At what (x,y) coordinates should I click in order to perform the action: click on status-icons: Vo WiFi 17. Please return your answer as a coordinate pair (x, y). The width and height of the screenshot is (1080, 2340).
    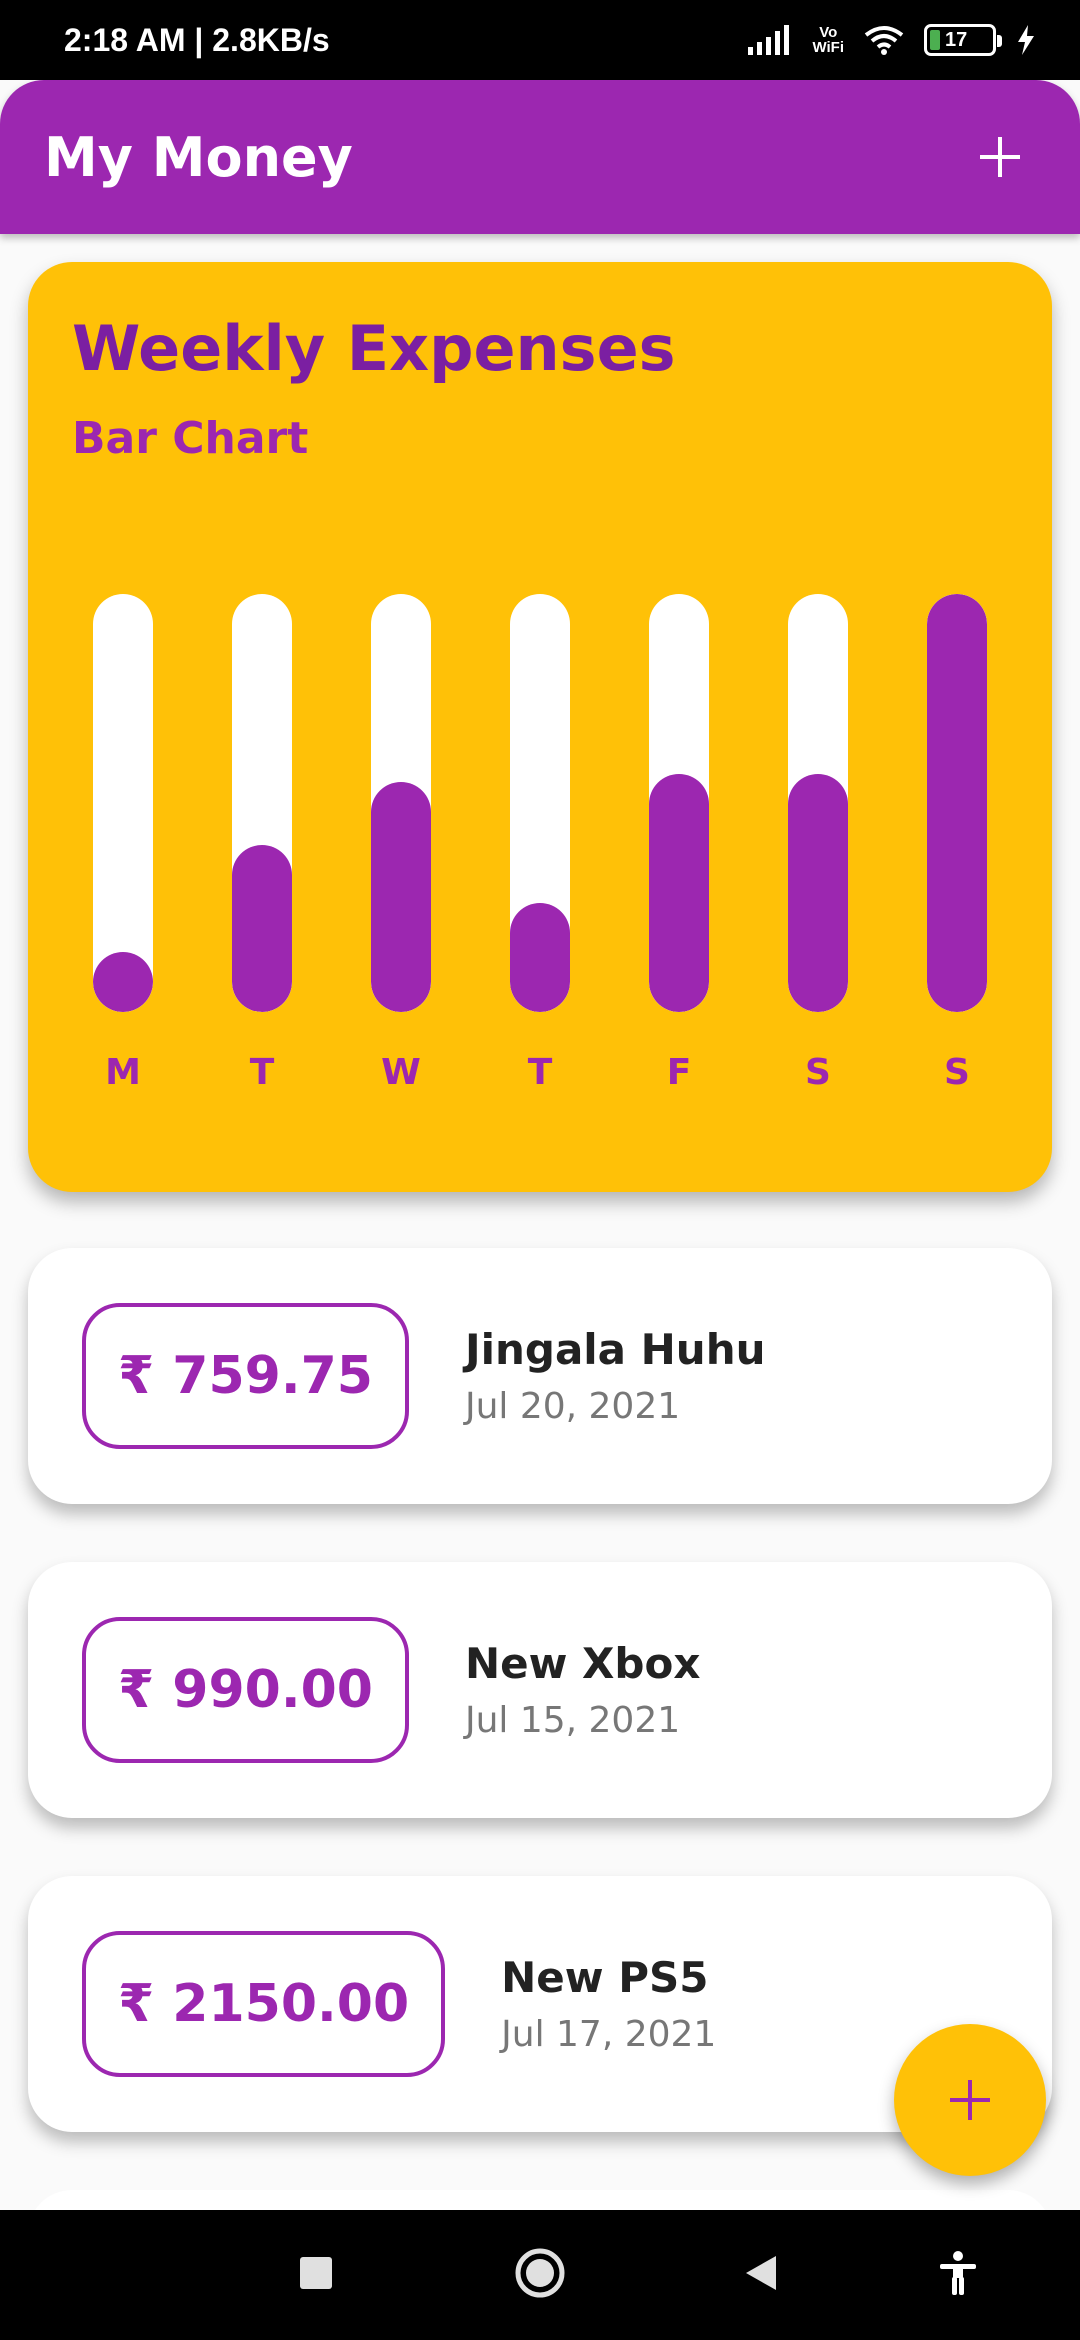
    Looking at the image, I should click on (892, 40).